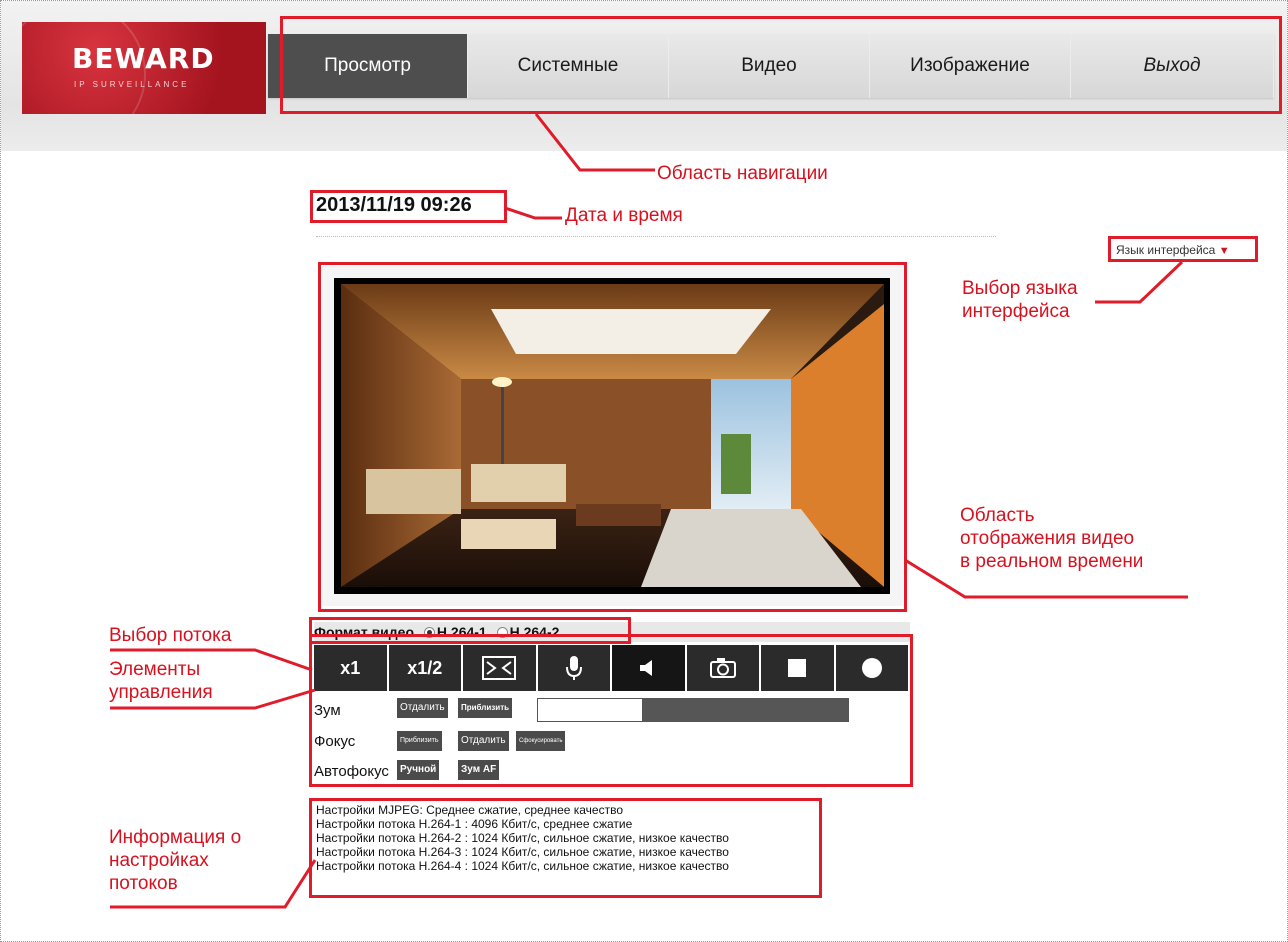  Describe the element at coordinates (175, 860) in the screenshot. I see `annotation-stream-info: Информация о настройках потоков` at that location.